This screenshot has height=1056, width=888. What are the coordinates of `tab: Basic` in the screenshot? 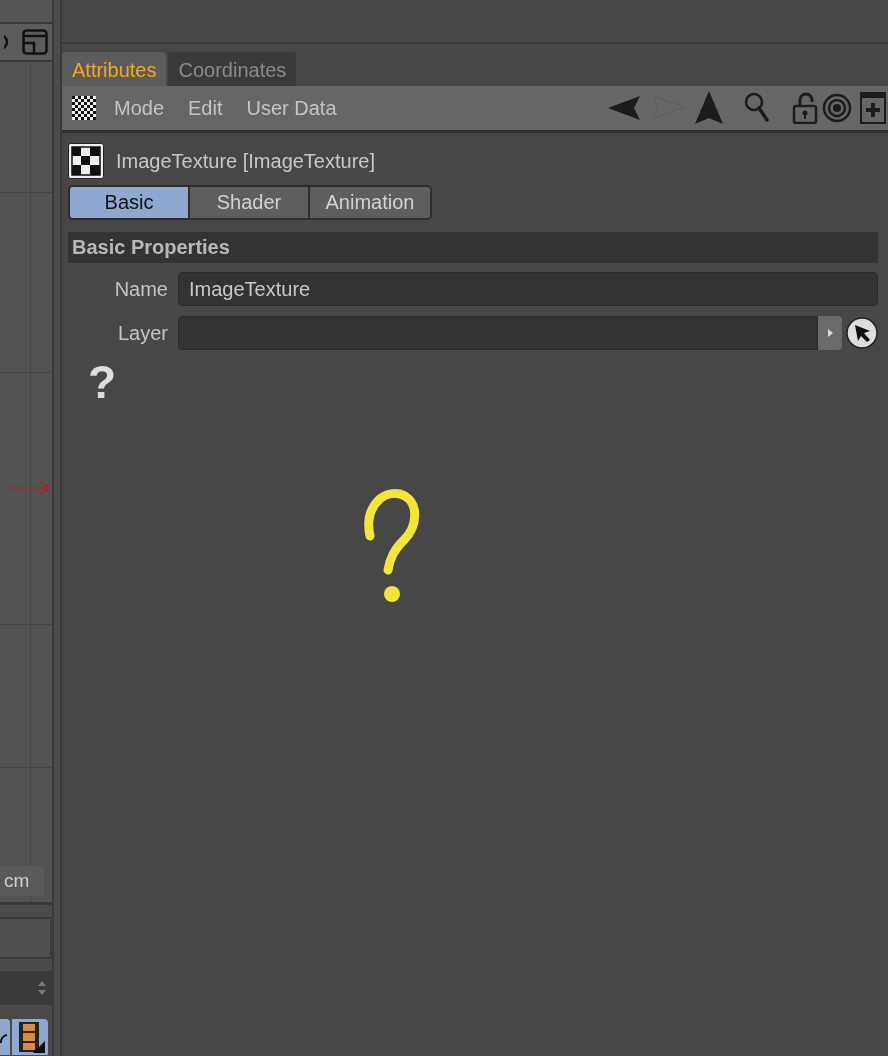 It's located at (129, 202).